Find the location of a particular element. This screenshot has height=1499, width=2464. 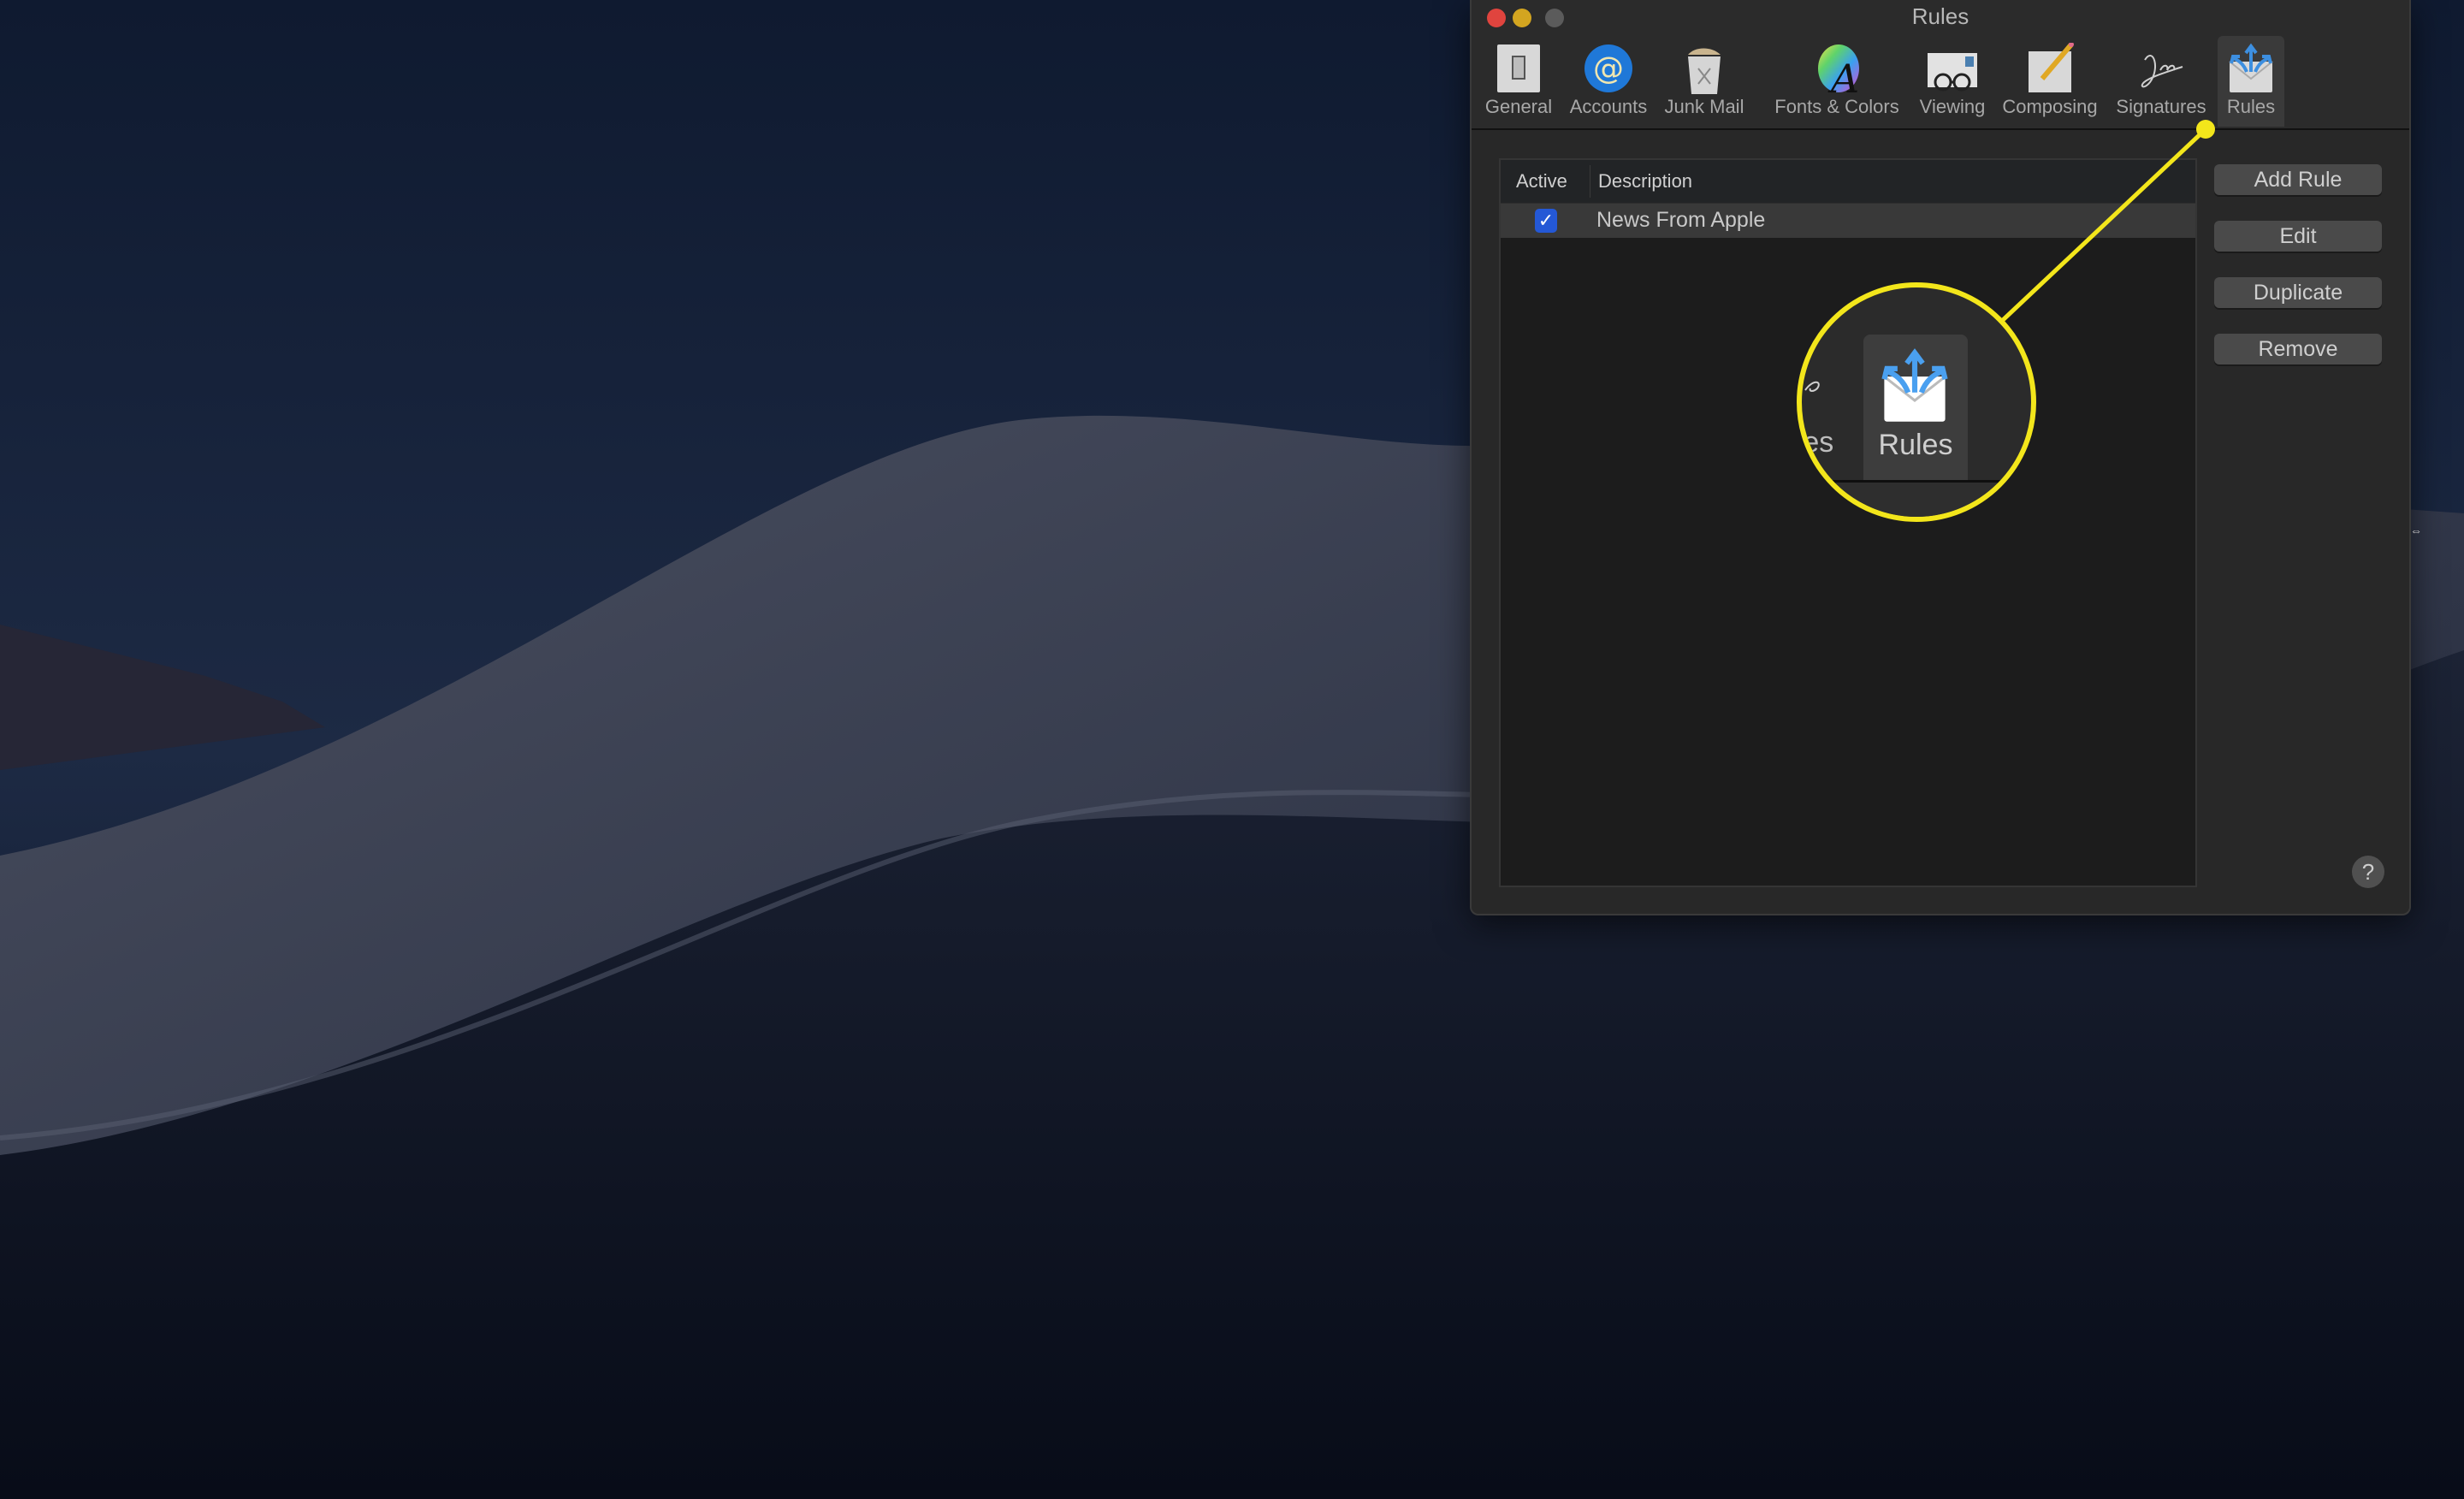

signatures-label-partial: res is located at coordinates (1815, 443).